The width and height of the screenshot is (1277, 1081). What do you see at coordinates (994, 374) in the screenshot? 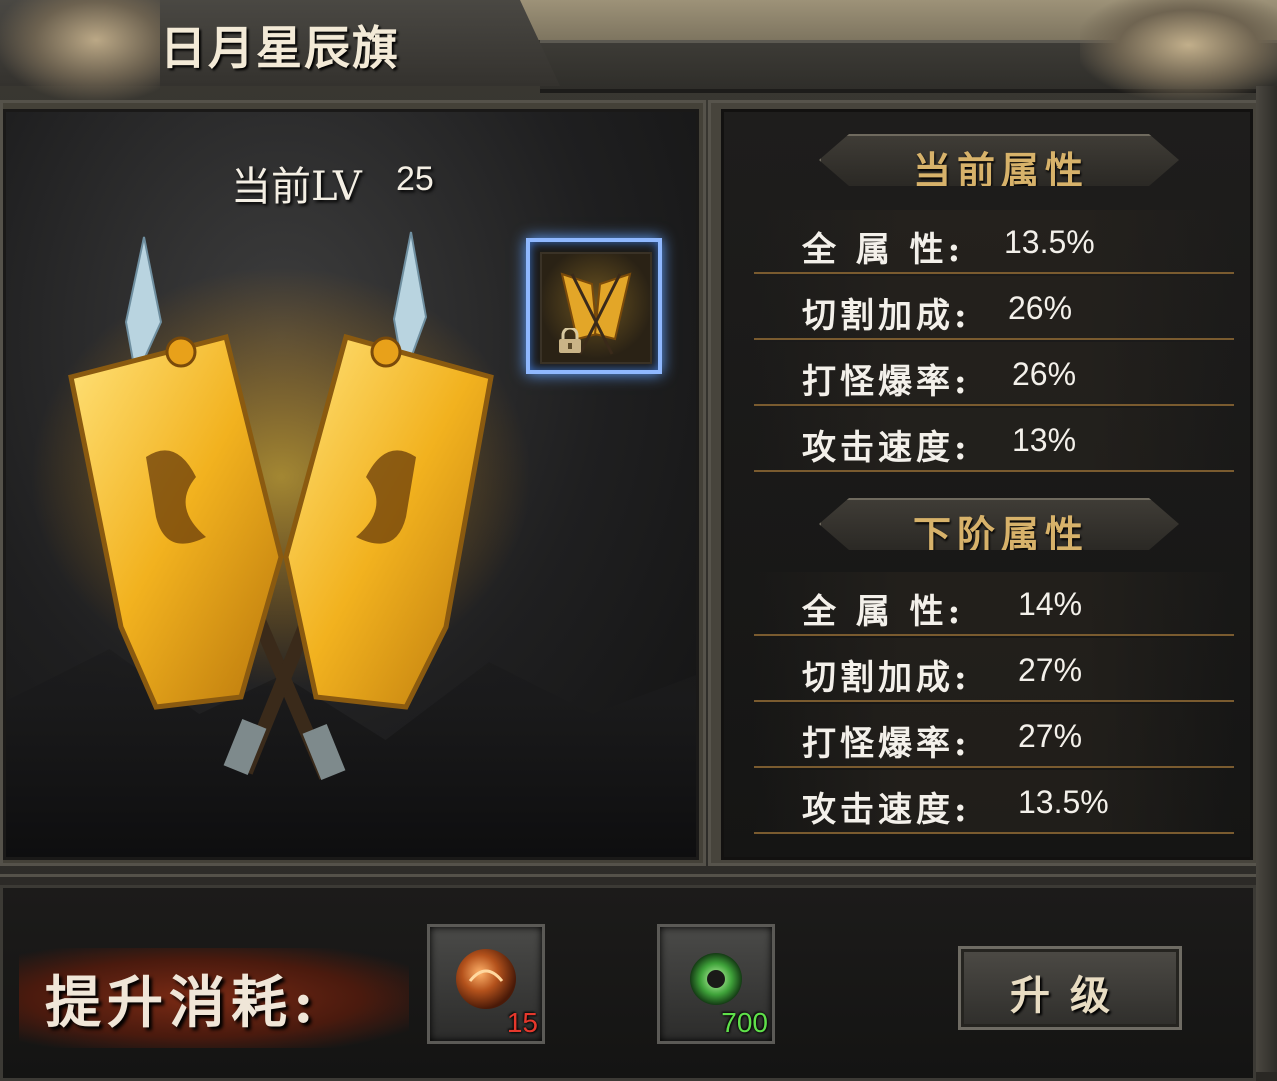
I see `current-stat-row: 打怪爆率: 26%` at bounding box center [994, 374].